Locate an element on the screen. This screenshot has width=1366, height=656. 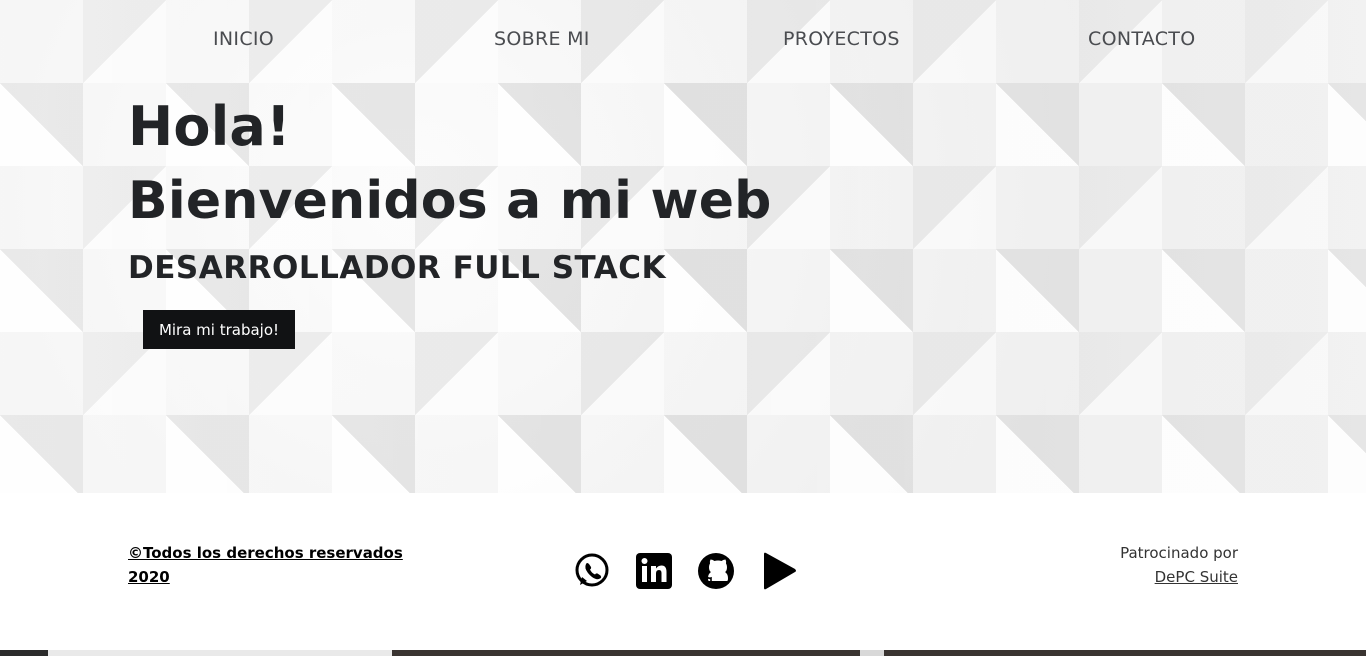
play-icon is located at coordinates (778, 571).